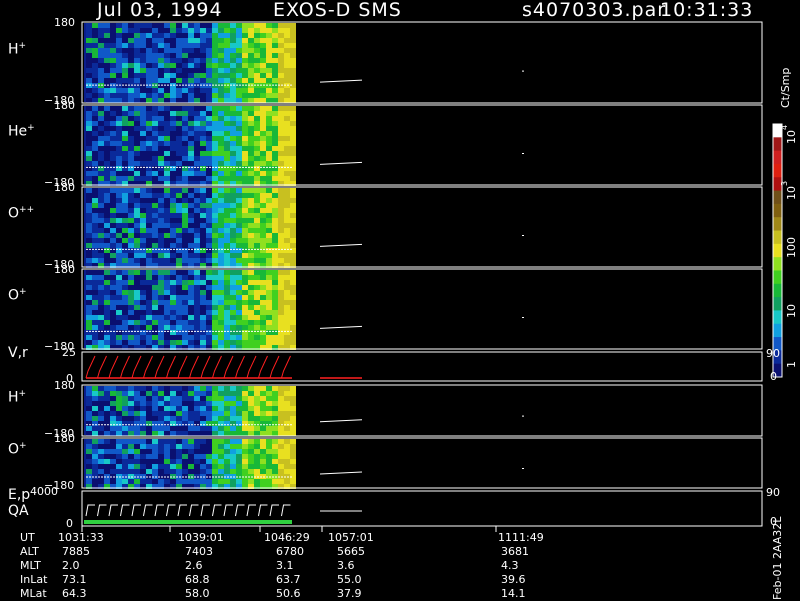 The width and height of the screenshot is (800, 601). What do you see at coordinates (22, 45) in the screenshot?
I see `panel-label-superscript: +` at bounding box center [22, 45].